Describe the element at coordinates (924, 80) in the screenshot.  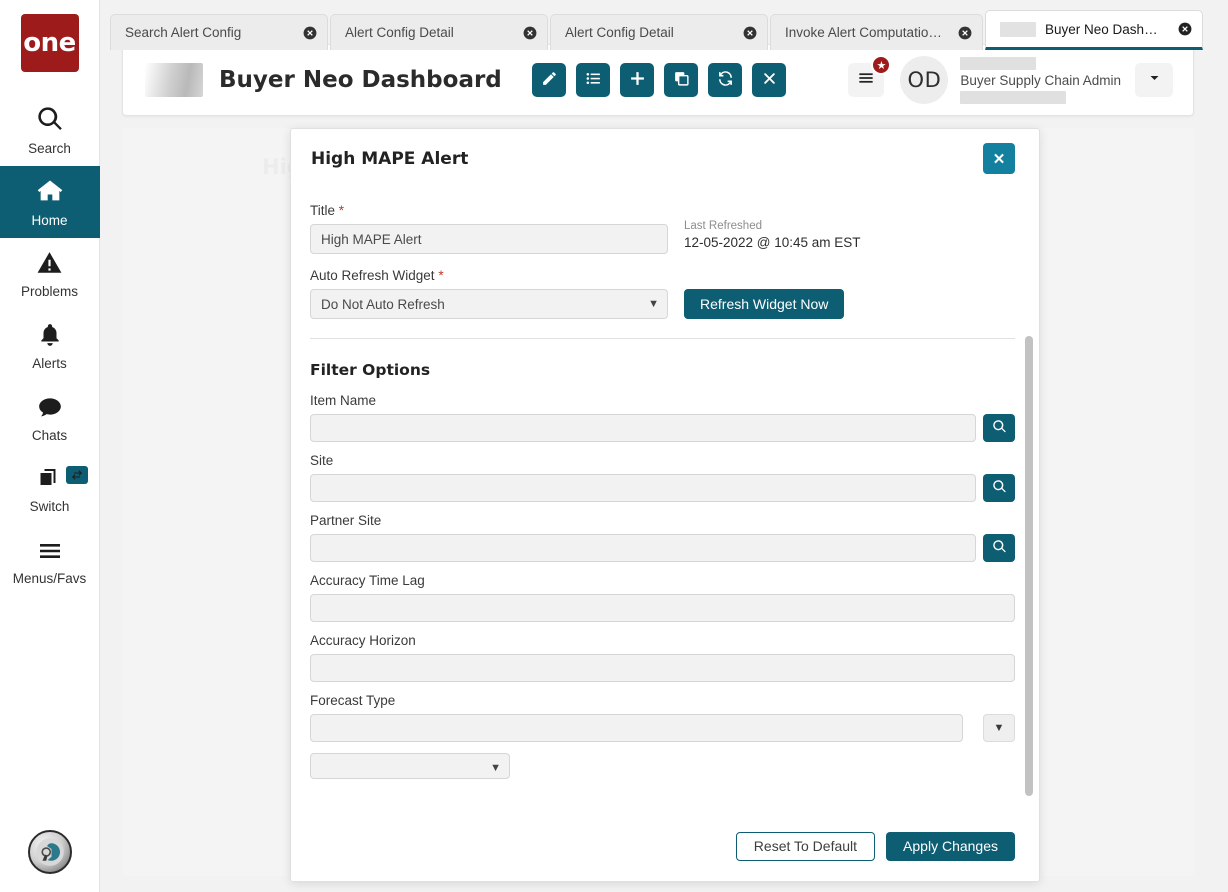
I see `avatar: OD` at that location.